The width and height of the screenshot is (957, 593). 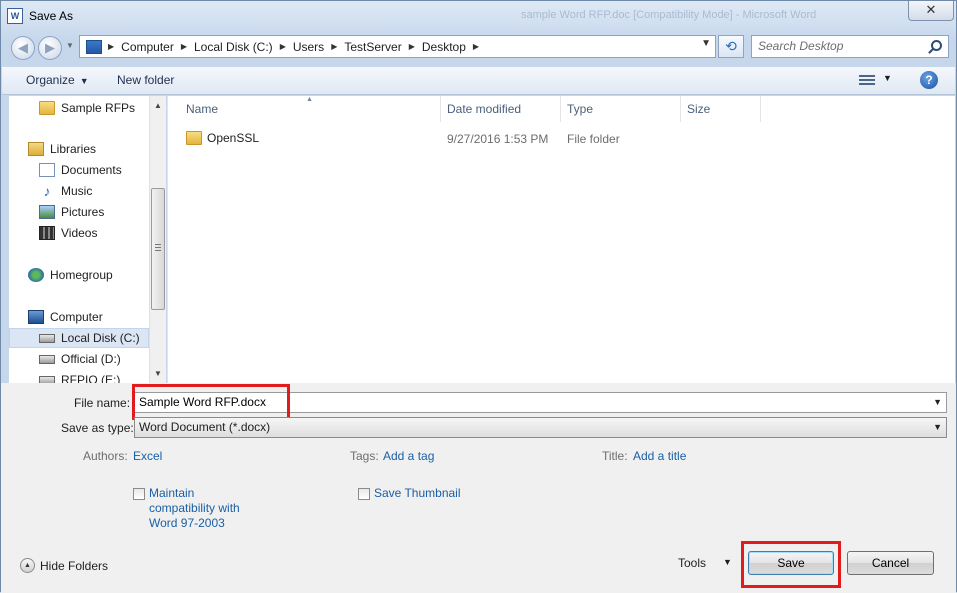 I want to click on file-date-modified: 9/27/2016 1:53 PM, so click(x=498, y=139).